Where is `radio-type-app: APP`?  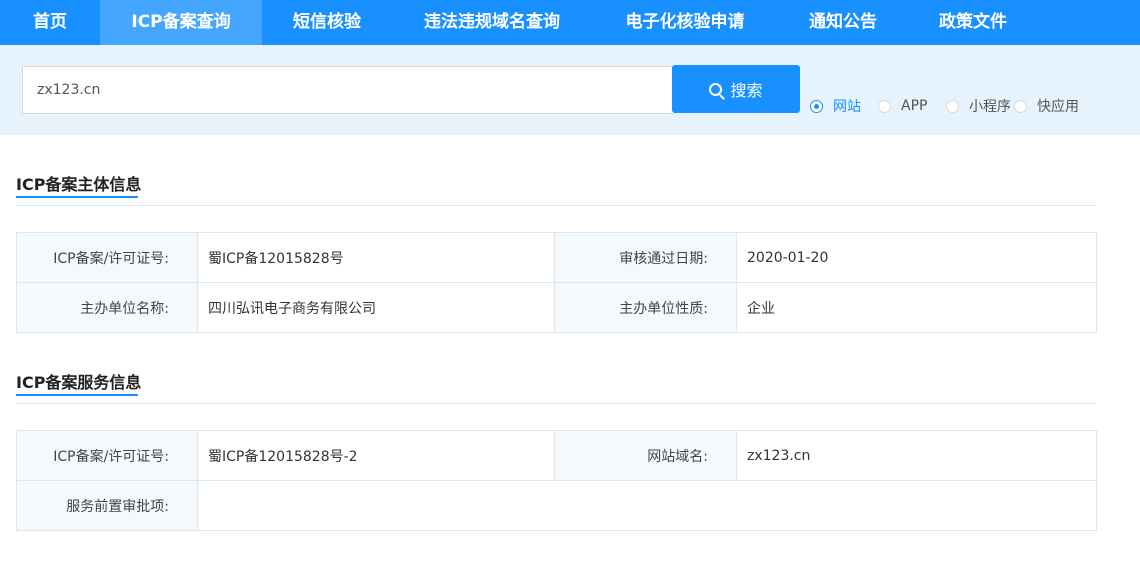 radio-type-app: APP is located at coordinates (902, 106).